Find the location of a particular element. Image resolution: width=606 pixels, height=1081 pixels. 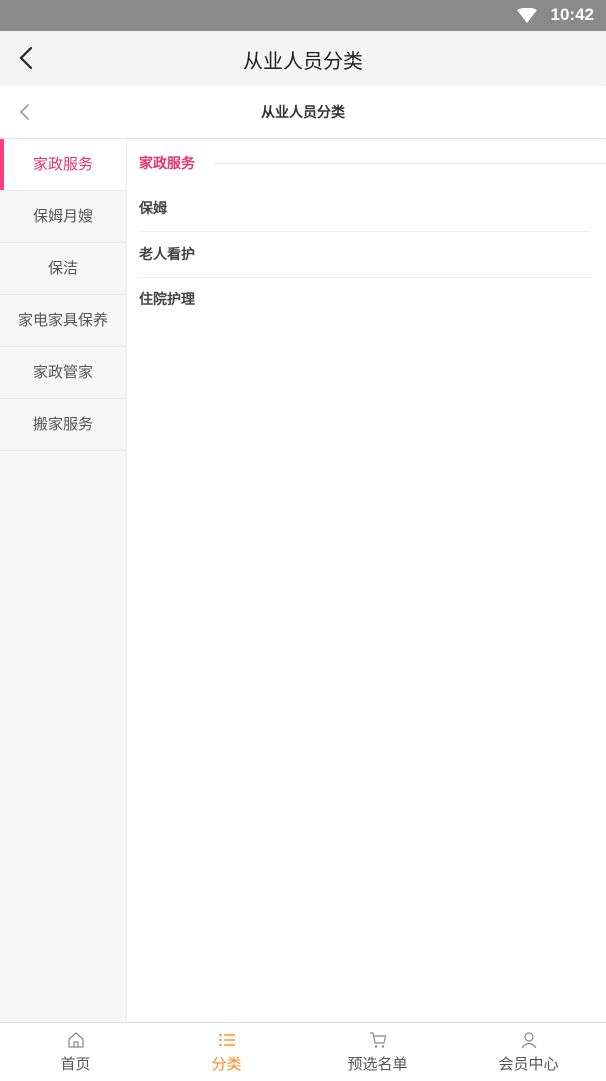

app-header: 从业人员分类 is located at coordinates (303, 58).